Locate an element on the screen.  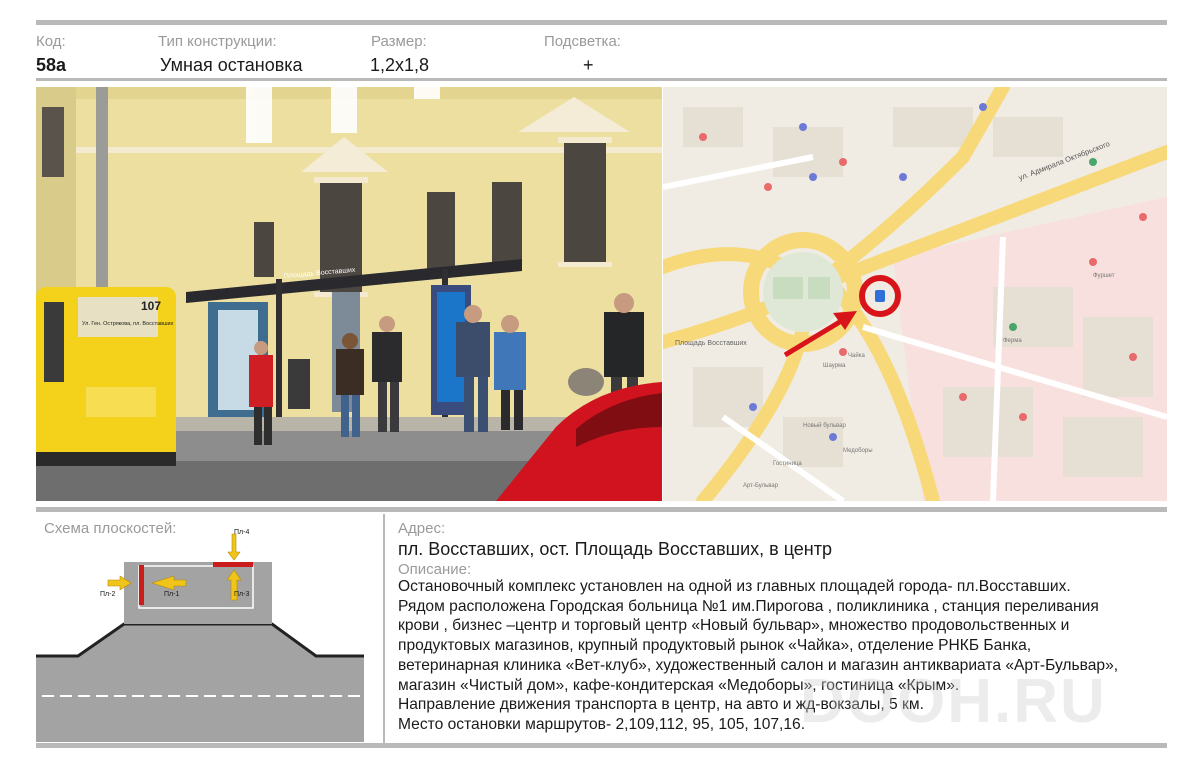
poi-label: Гостиница is located at coordinates (787, 464).